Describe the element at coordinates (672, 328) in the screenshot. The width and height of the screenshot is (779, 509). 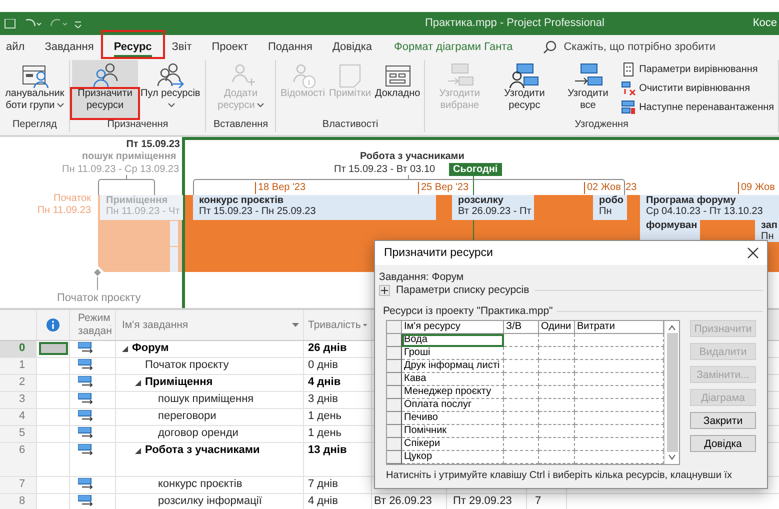
I see `scroll-up-icon` at that location.